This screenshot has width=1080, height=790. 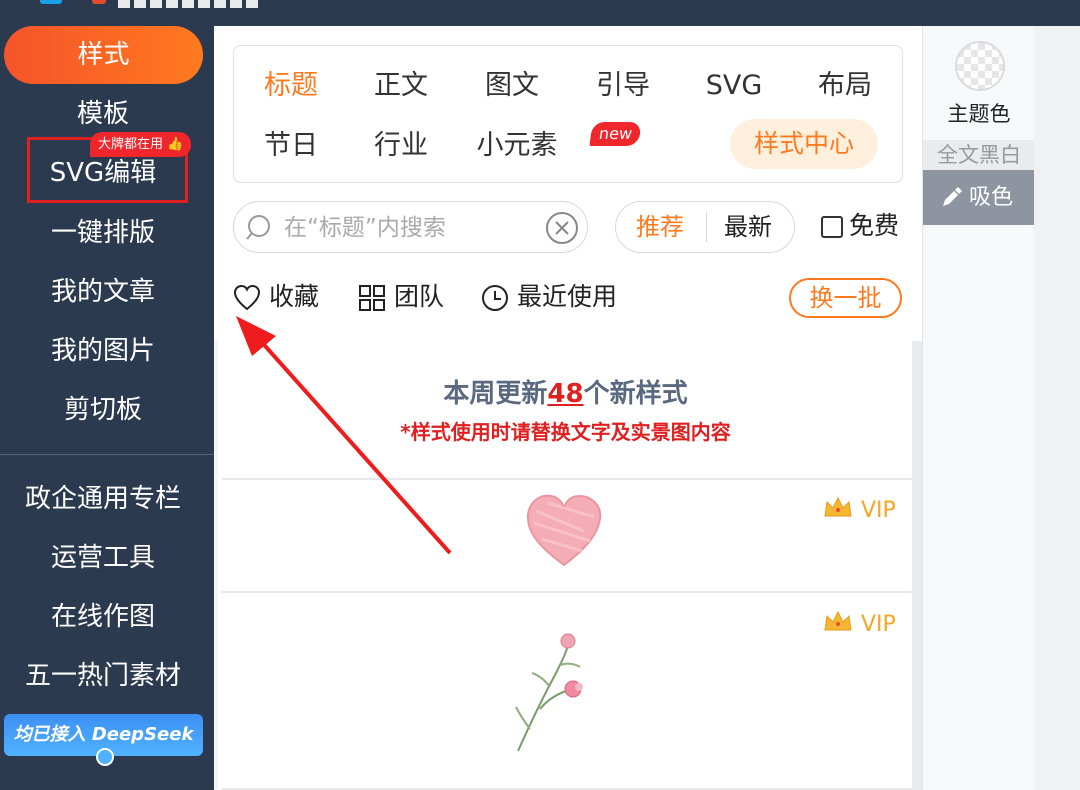 I want to click on tab-svg: SVG, so click(x=734, y=86).